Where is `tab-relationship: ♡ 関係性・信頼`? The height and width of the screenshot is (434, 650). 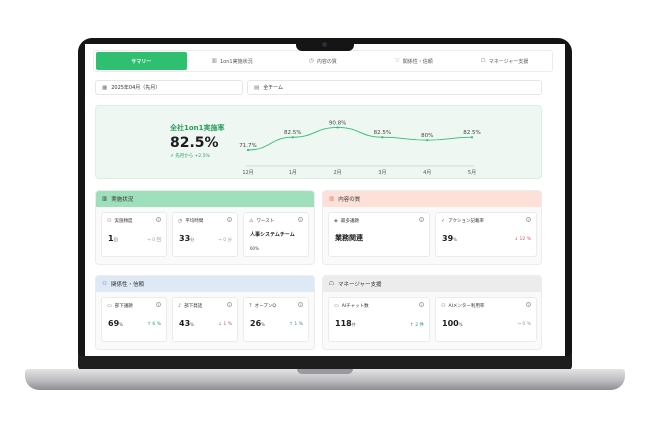 tab-relationship: ♡ 関係性・信頼 is located at coordinates (413, 61).